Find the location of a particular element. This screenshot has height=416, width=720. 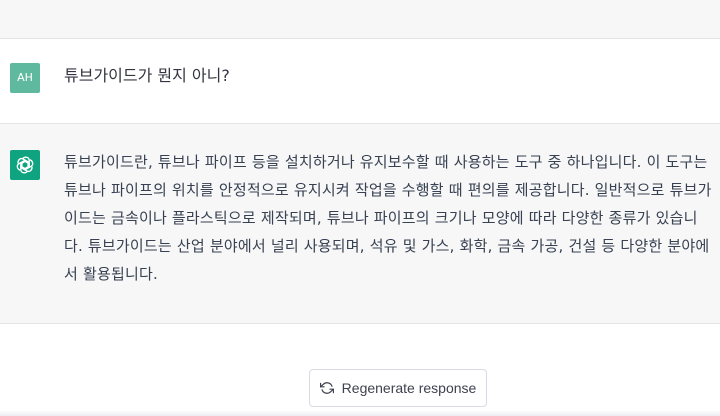

user-message-text: 튜브가이드가 뭔지 아니? is located at coordinates (147, 75).